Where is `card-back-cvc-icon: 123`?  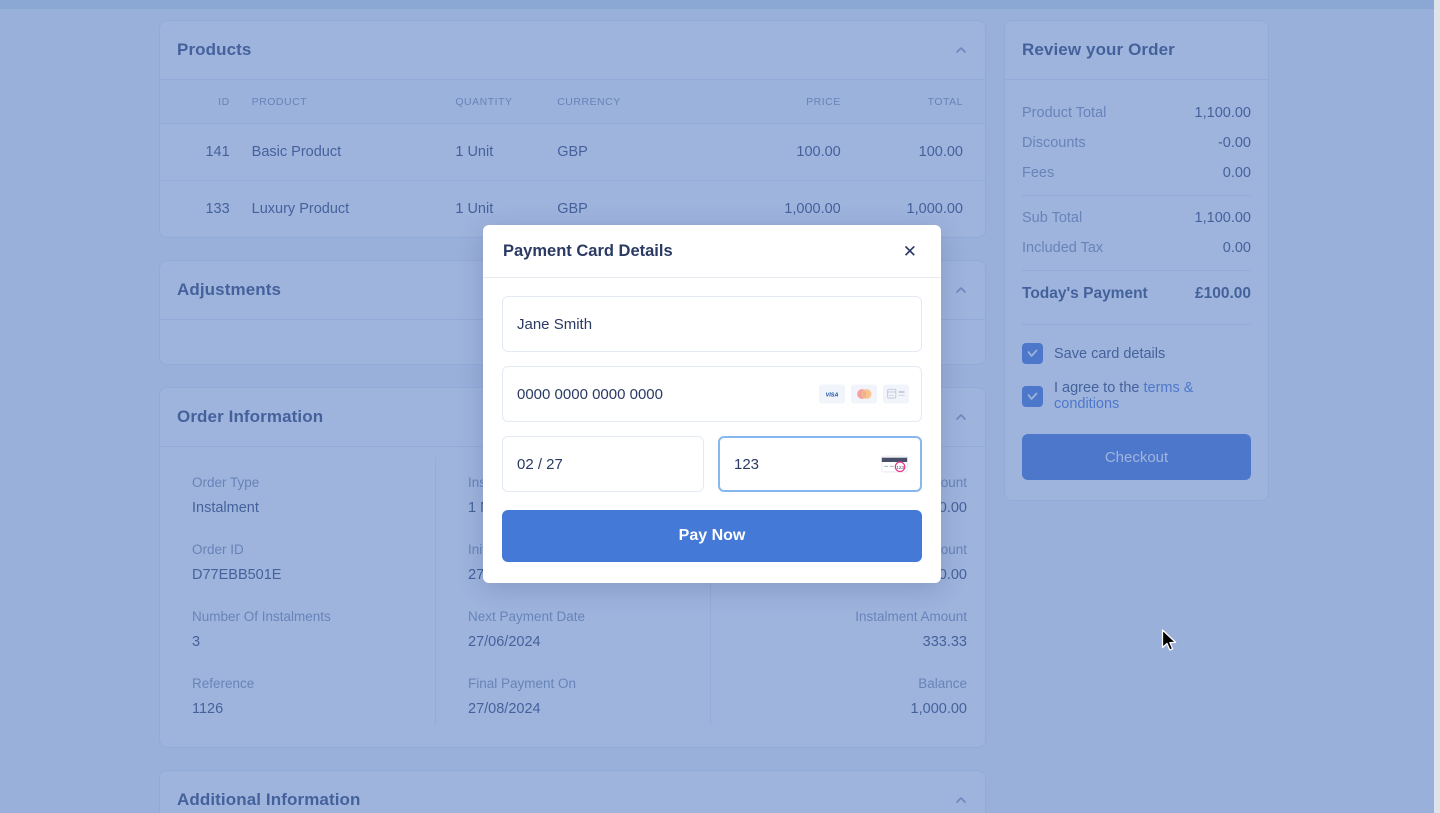 card-back-cvc-icon: 123 is located at coordinates (894, 464).